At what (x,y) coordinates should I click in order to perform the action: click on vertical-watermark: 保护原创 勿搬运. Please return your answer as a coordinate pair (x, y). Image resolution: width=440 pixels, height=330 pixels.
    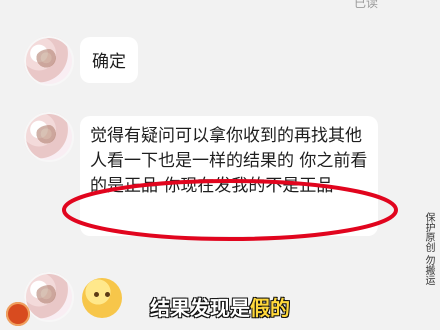
    Looking at the image, I should click on (428, 249).